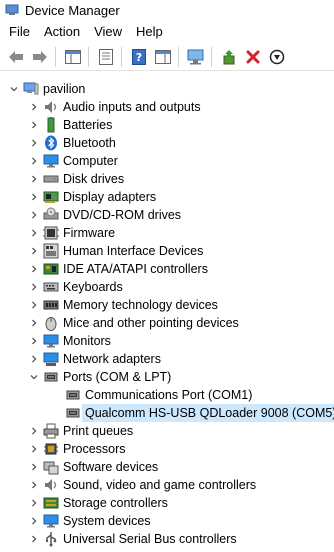  I want to click on tree-category-monitors: Monitors, so click(69, 341).